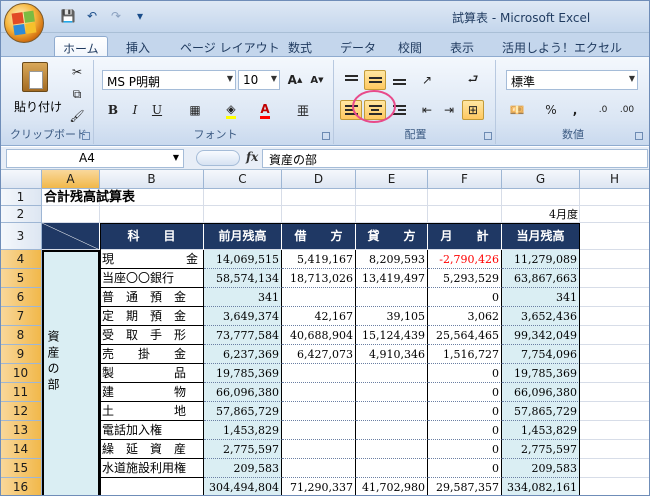 This screenshot has height=496, width=650. Describe the element at coordinates (639, 136) in the screenshot. I see `number-launcher-icon` at that location.